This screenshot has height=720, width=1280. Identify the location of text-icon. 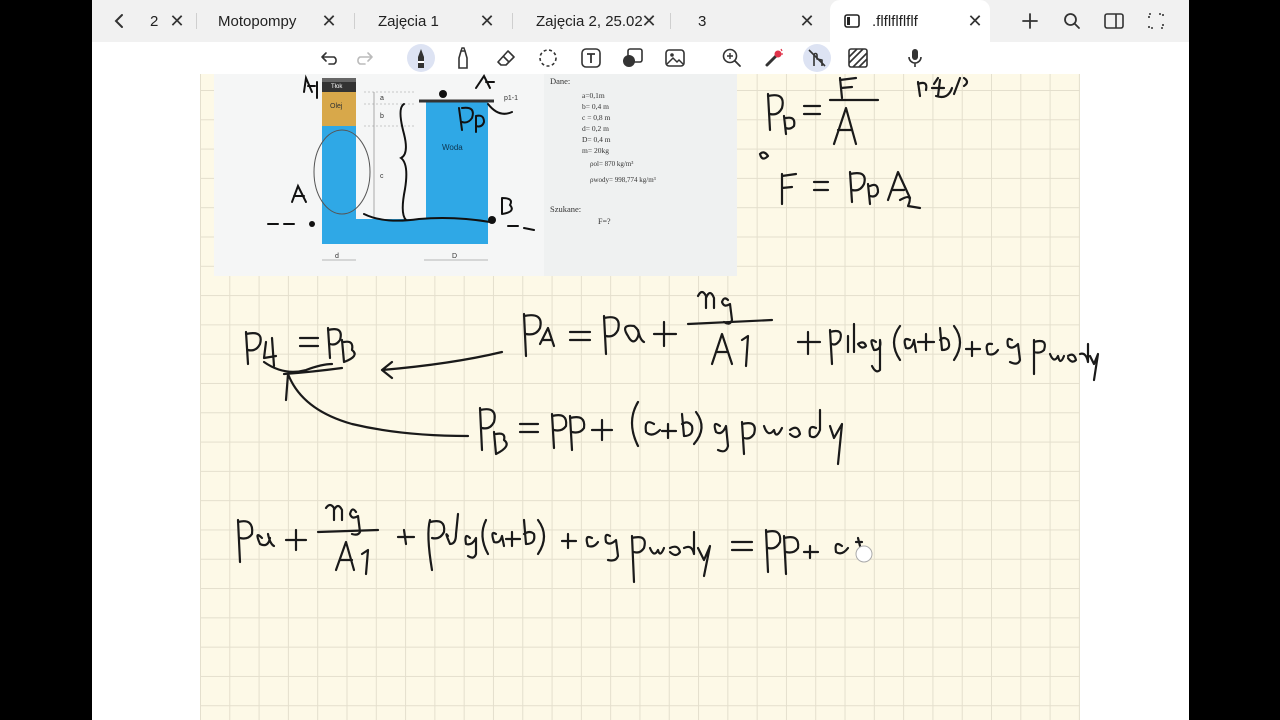
(591, 58).